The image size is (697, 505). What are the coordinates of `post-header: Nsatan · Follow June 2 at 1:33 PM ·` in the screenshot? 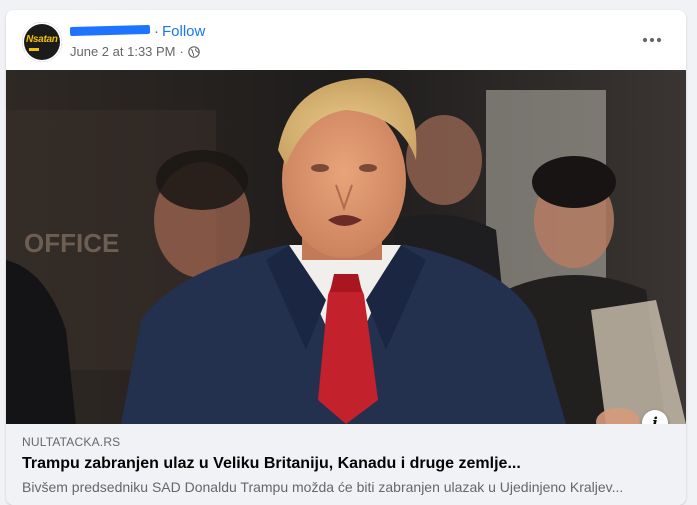 It's located at (346, 40).